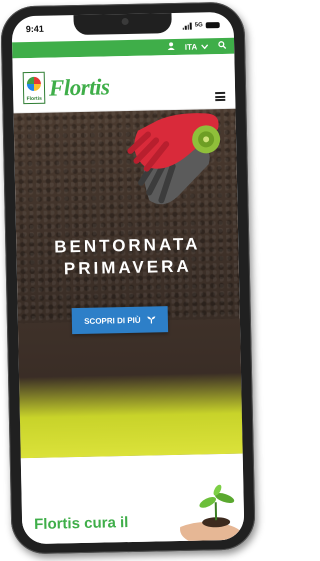  Describe the element at coordinates (127, 267) in the screenshot. I see `hero-title-line-2: PRIMAVERA` at that location.